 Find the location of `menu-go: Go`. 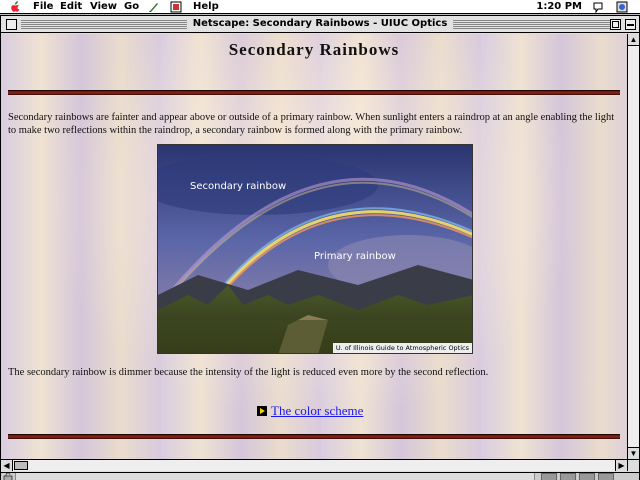

menu-go: Go is located at coordinates (131, 7).